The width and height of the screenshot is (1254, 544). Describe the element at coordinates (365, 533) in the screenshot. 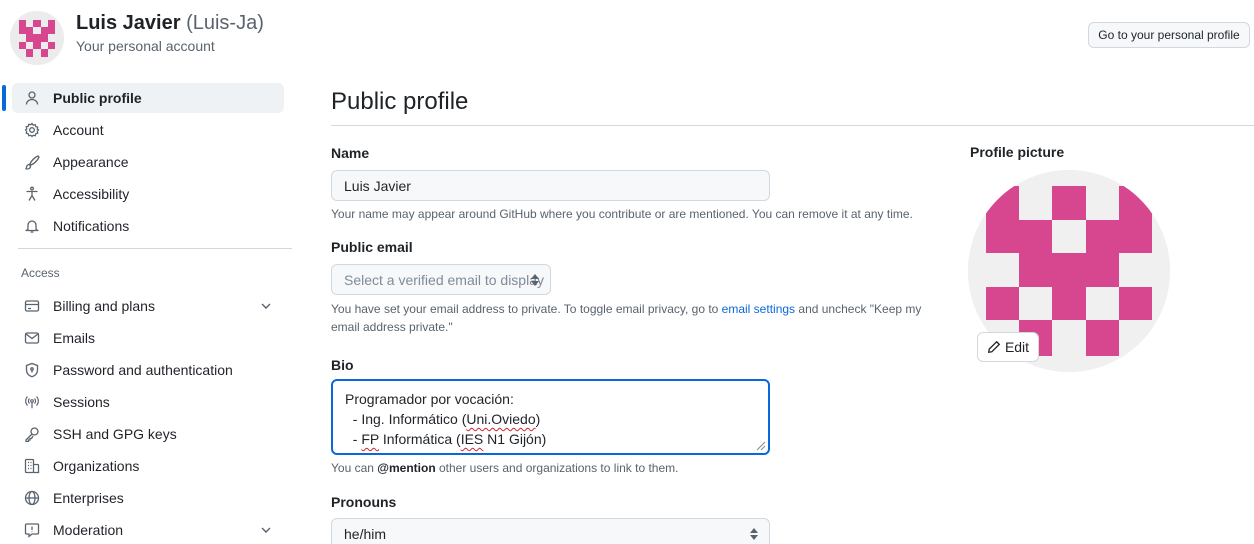

I see `pronouns-value: he/him` at that location.